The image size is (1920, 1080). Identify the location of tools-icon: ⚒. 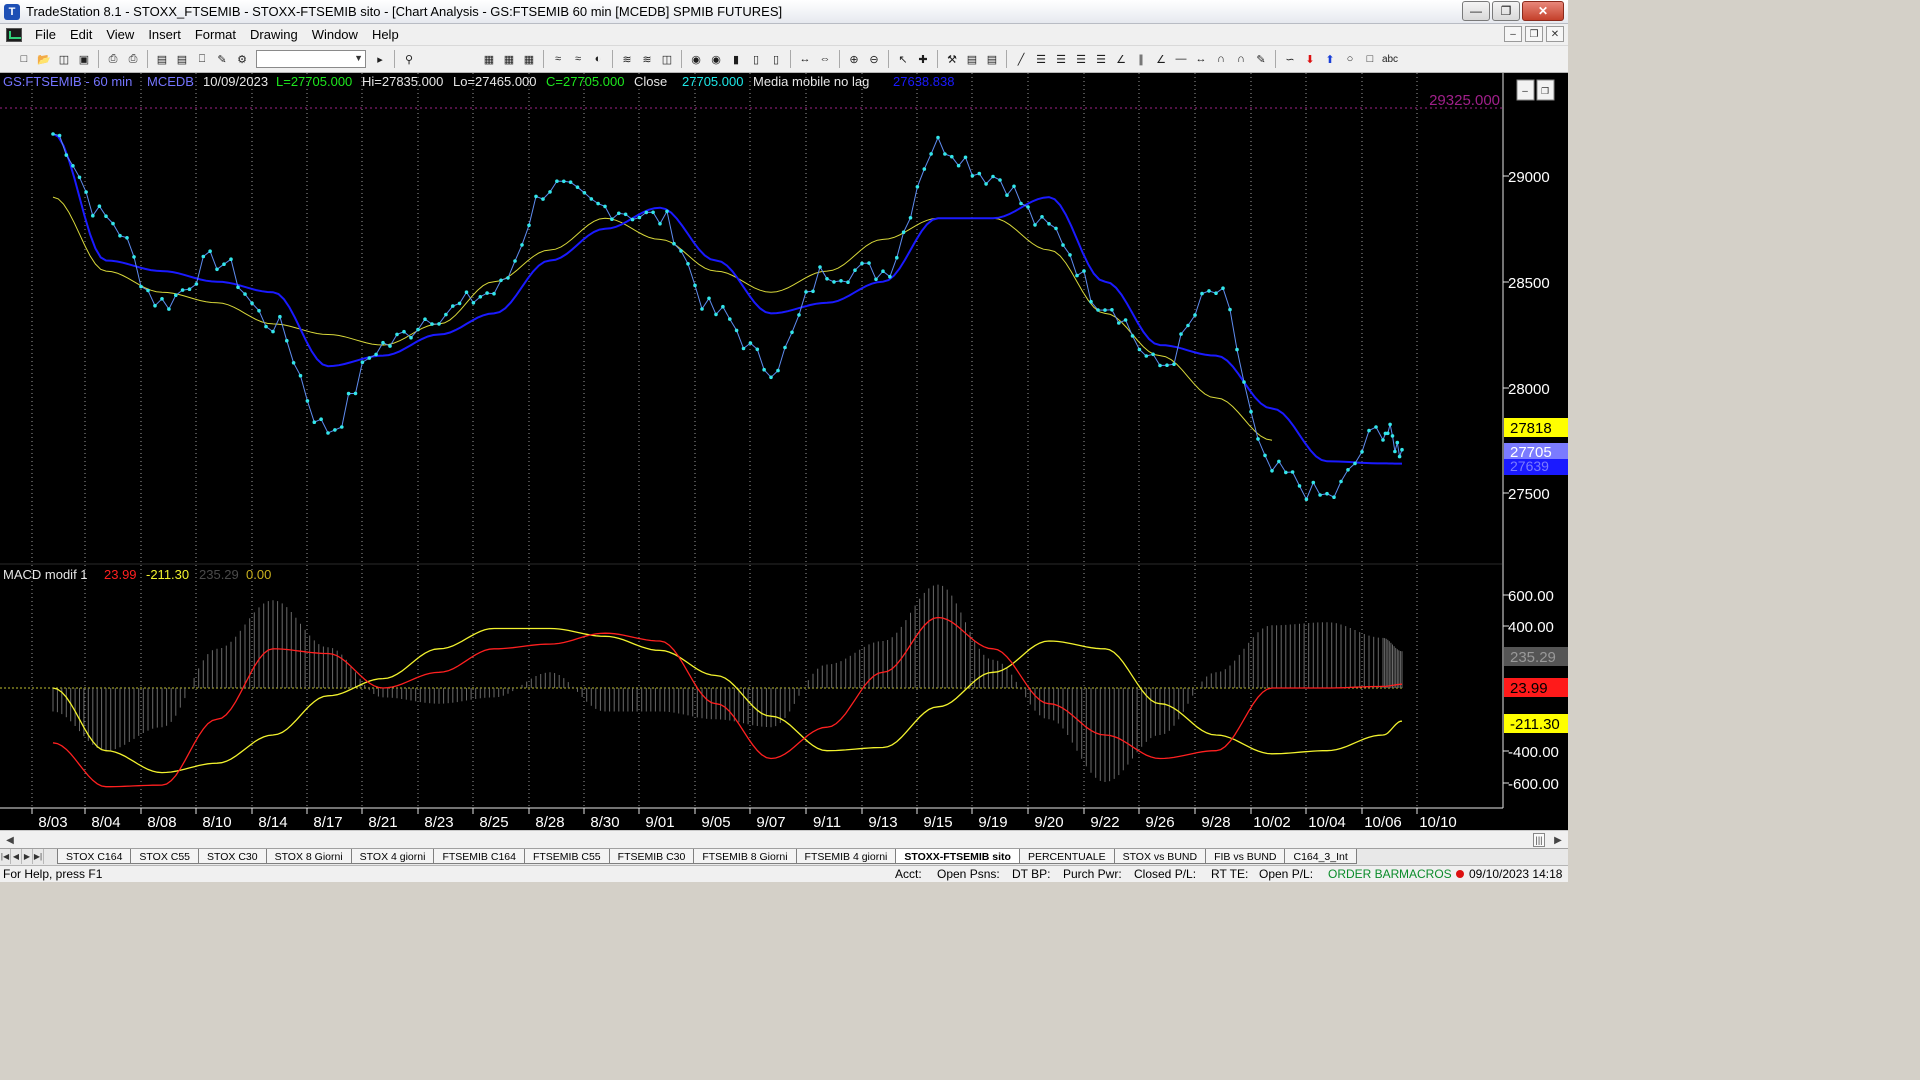
(952, 59).